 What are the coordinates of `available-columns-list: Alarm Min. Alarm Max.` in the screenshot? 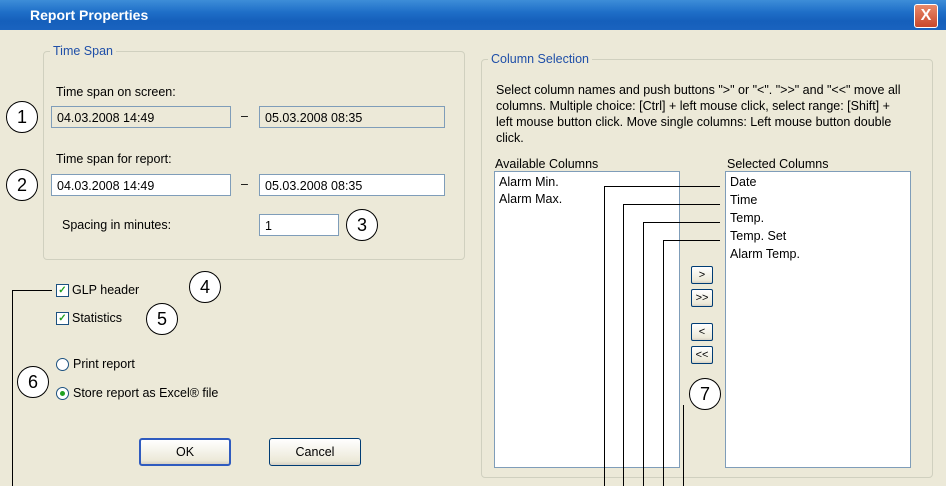 It's located at (587, 319).